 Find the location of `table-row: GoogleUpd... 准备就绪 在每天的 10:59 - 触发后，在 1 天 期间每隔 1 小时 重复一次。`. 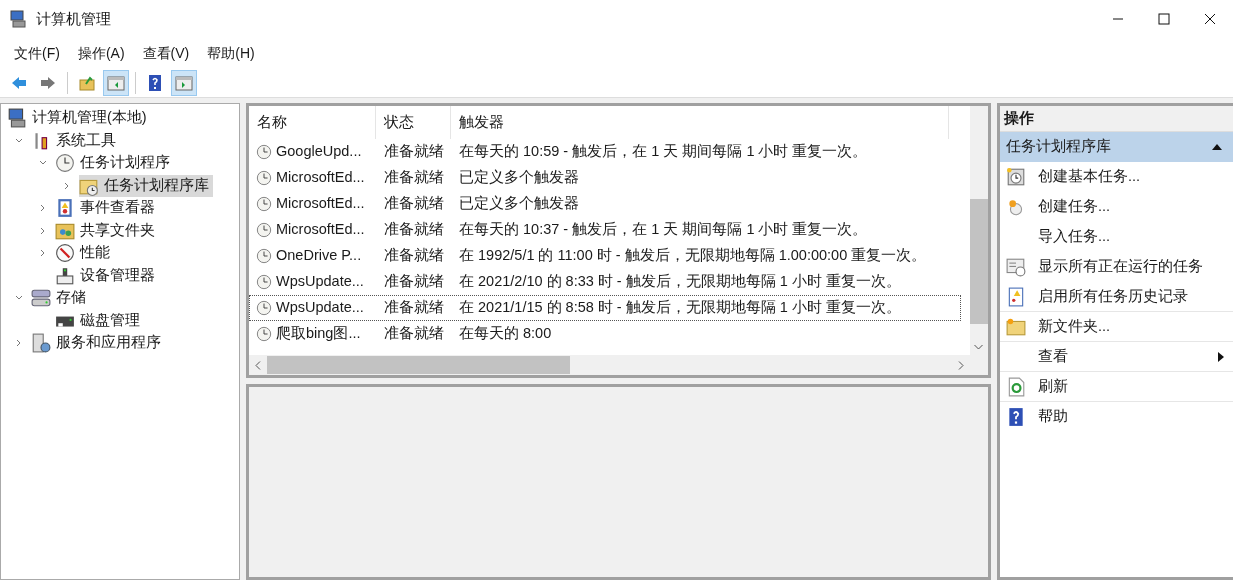

table-row: GoogleUpd... 准备就绪 在每天的 10:59 - 触发后，在 1 天 期间每隔 1 小时 重复一次。 is located at coordinates (605, 152).